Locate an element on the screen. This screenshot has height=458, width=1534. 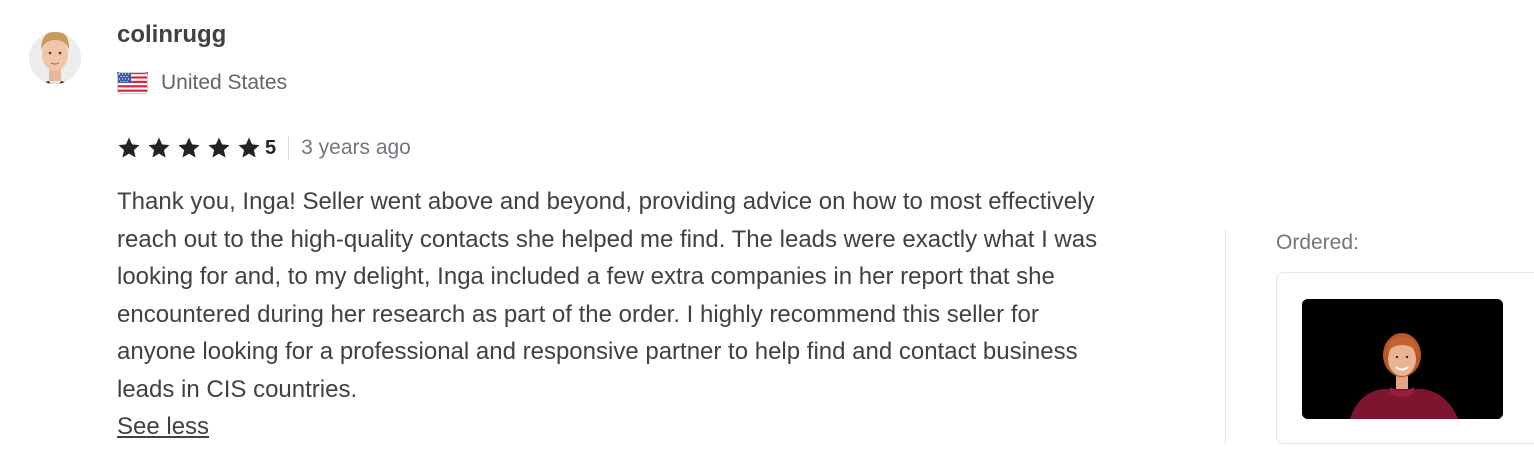
ordered-label: Ordered: is located at coordinates (1317, 242).